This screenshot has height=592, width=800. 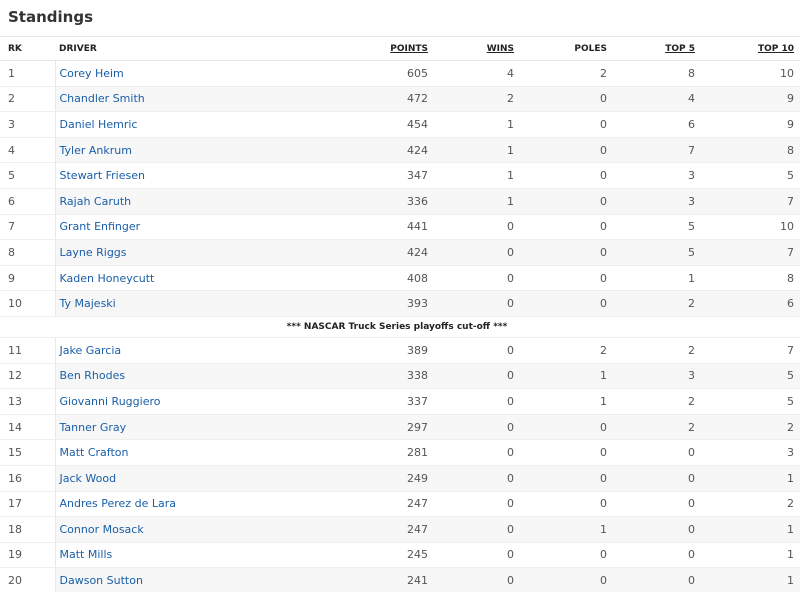 What do you see at coordinates (50, 17) in the screenshot?
I see `page-title: Standings` at bounding box center [50, 17].